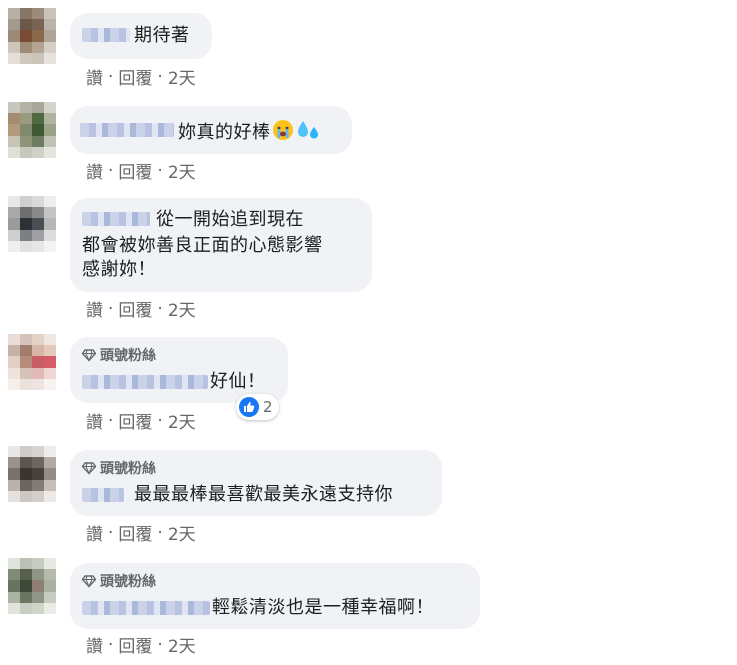 The height and width of the screenshot is (665, 737). I want to click on comment-text-content: 妳真的好棒, so click(224, 132).